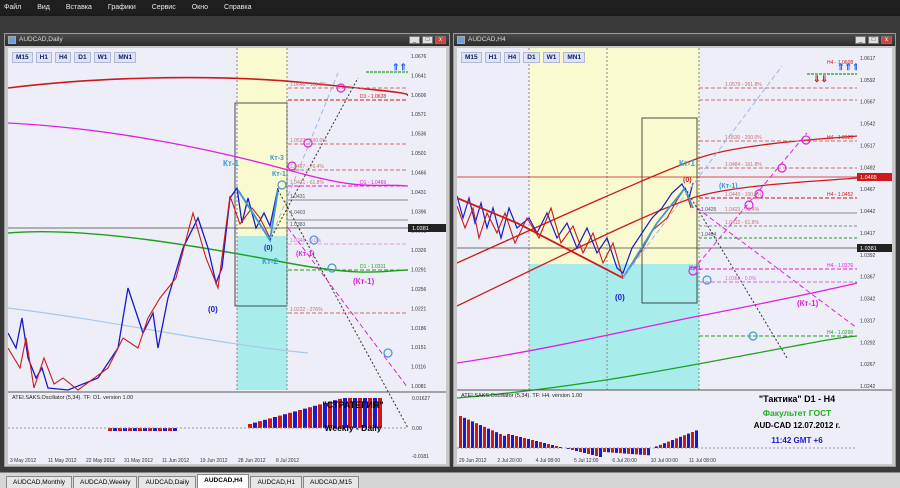 The image size is (900, 488). What do you see at coordinates (41, 39) in the screenshot?
I see `left-window-title: AUDCAD,Daily` at bounding box center [41, 39].